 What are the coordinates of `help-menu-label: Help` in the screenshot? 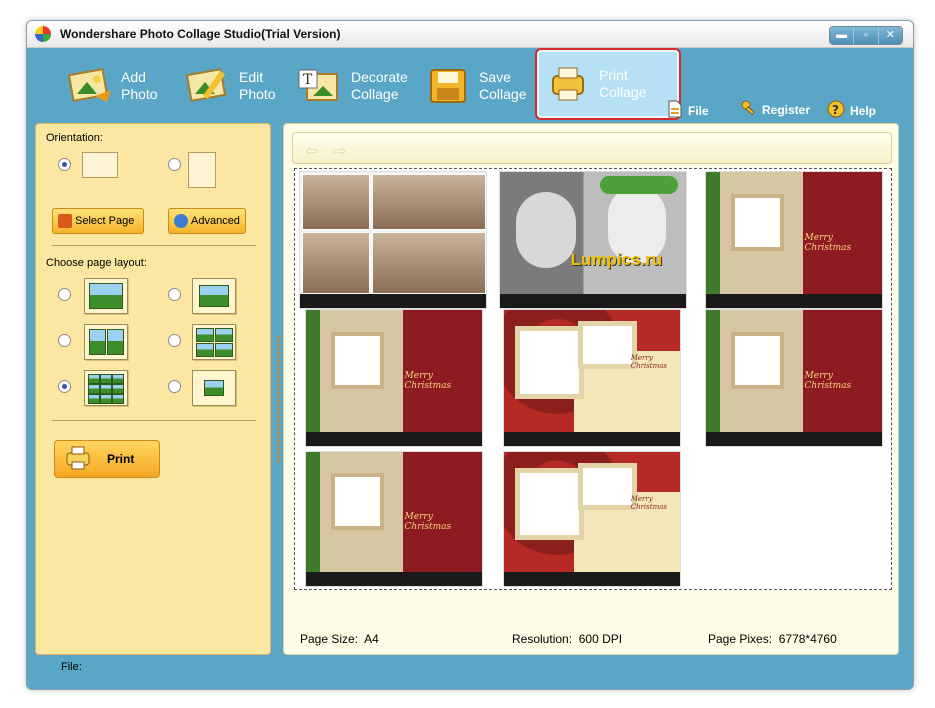 It's located at (863, 110).